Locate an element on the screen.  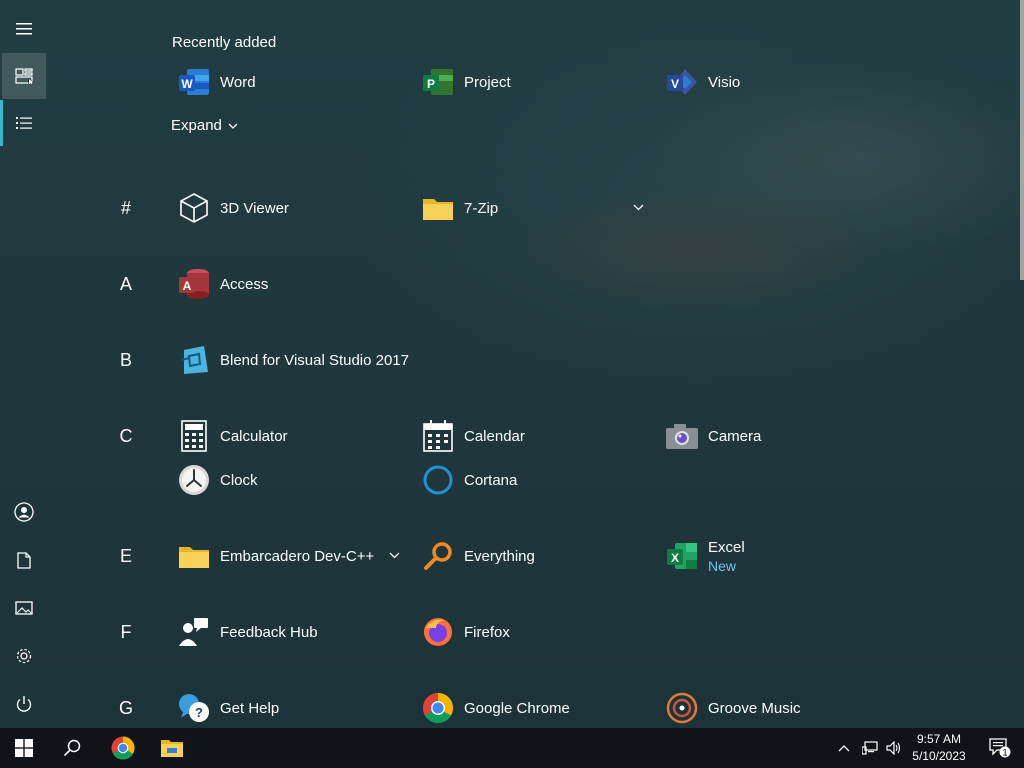
app-label: Embarcadero Dev-C++ is located at coordinates (297, 556).